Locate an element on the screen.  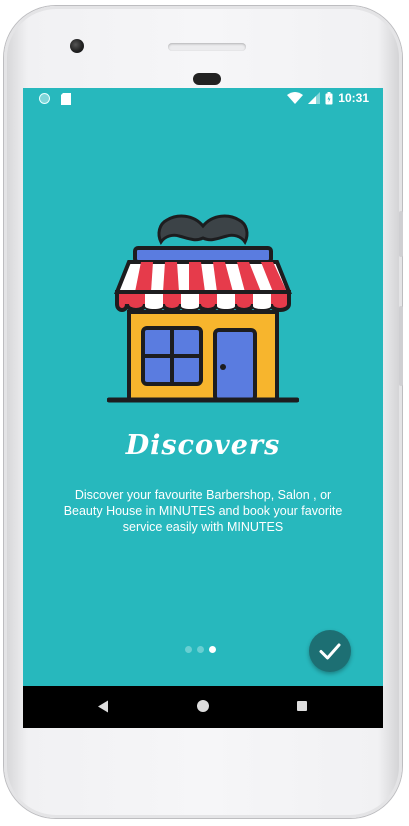
notification-icon is located at coordinates (44, 98).